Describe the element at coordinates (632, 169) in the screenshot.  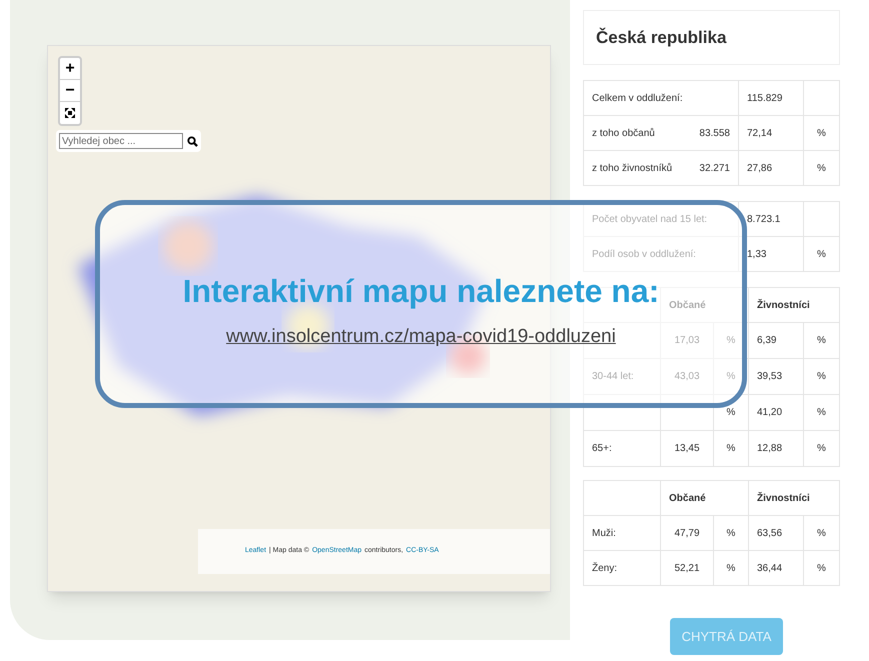
I see `row-label: z toho živnostníků` at that location.